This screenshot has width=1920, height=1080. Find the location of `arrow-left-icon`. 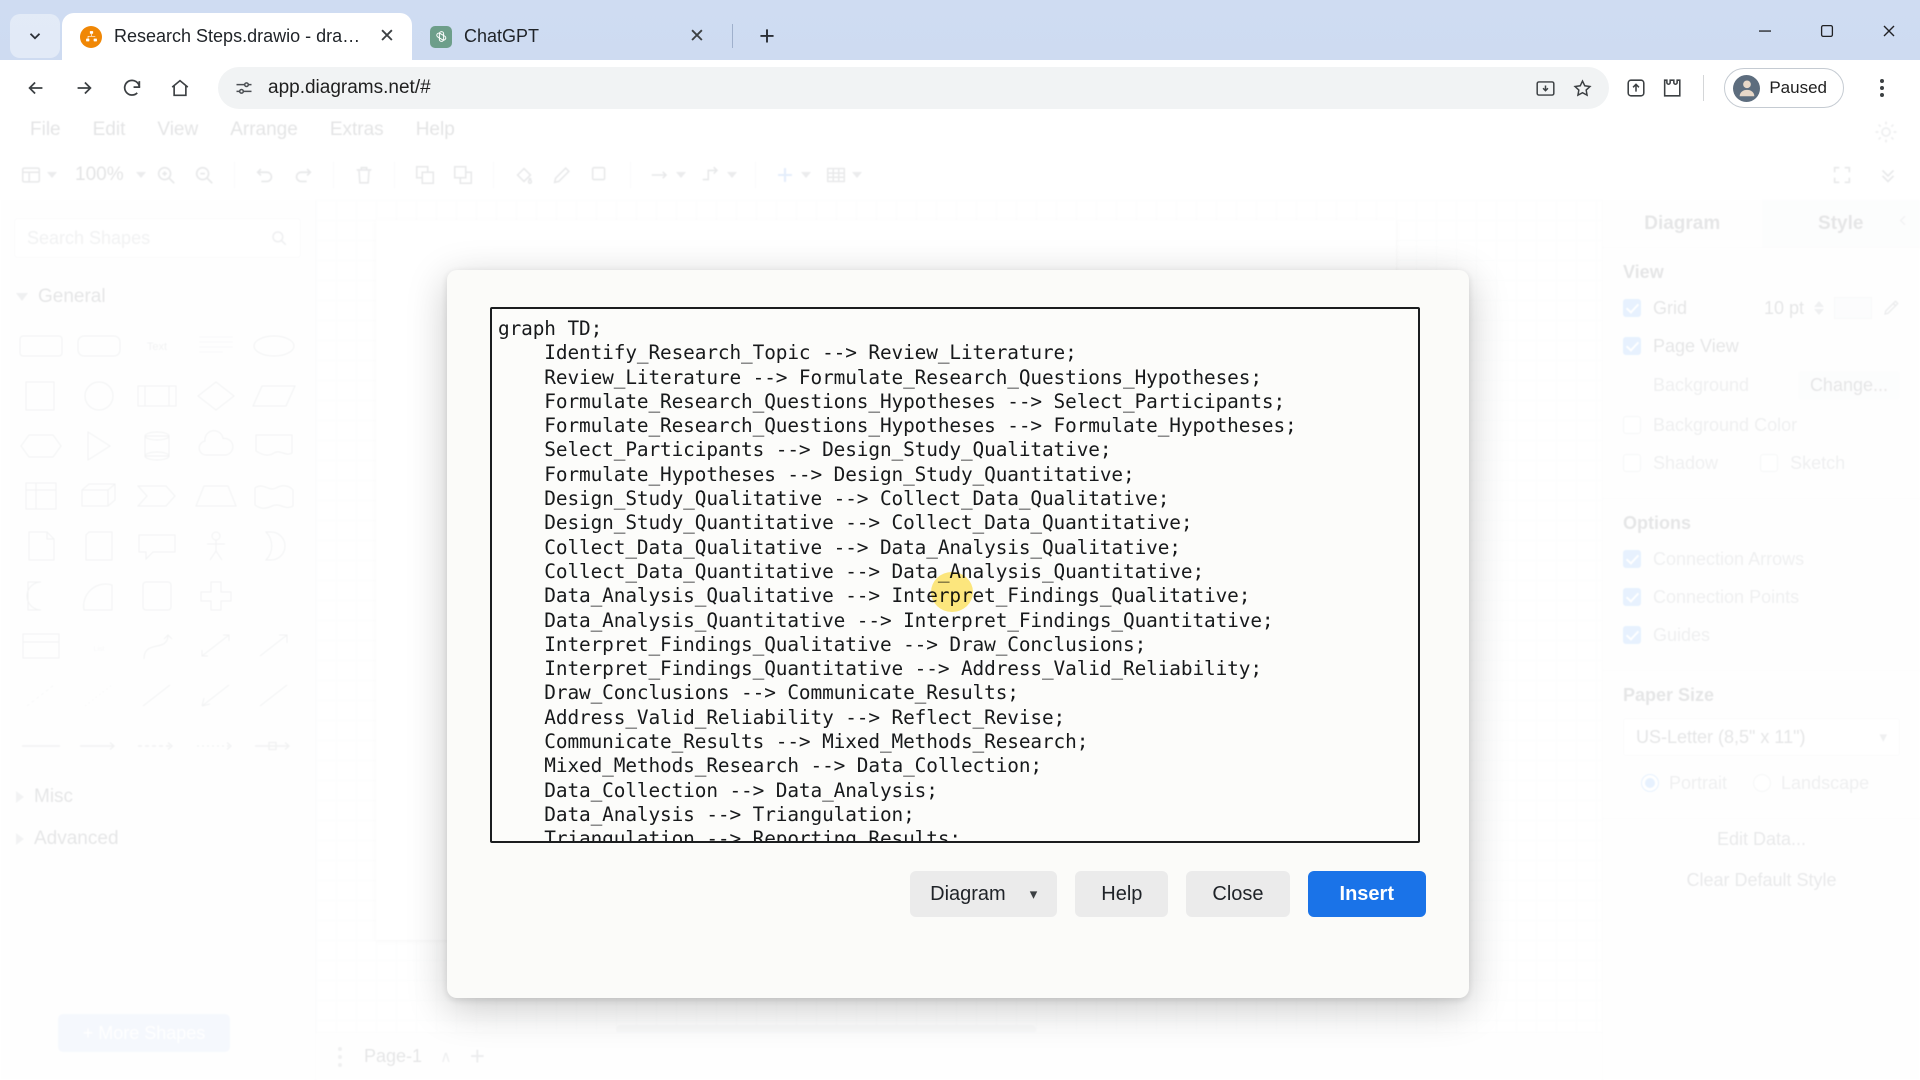

arrow-left-icon is located at coordinates (35, 88).